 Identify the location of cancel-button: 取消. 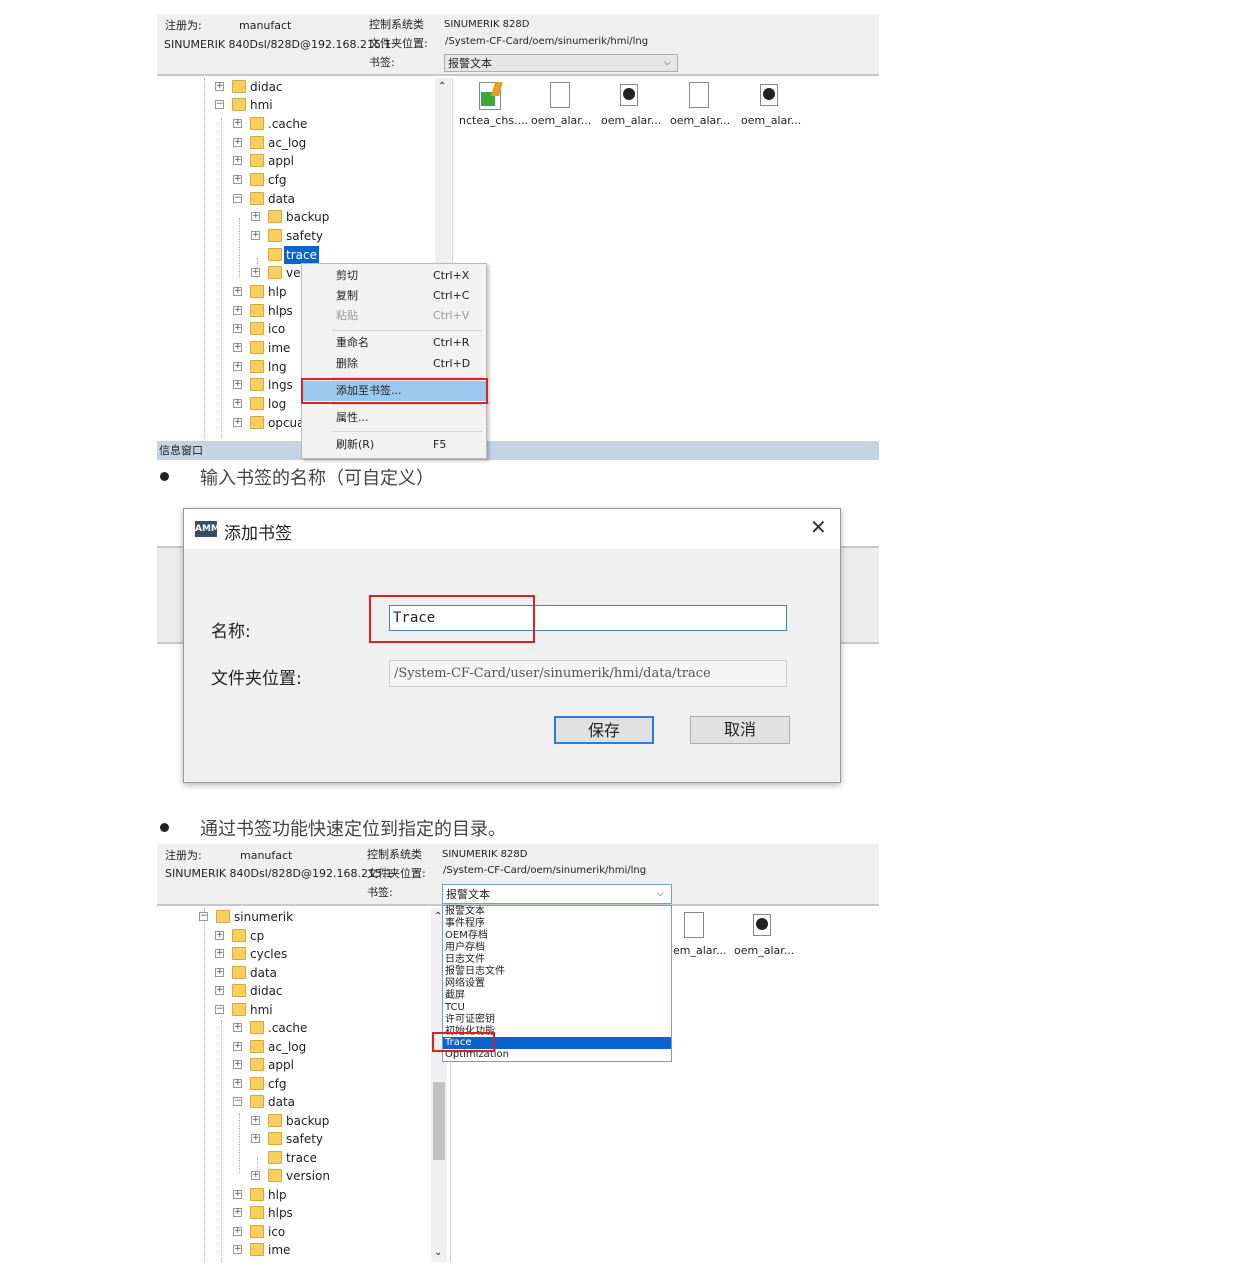
(740, 730).